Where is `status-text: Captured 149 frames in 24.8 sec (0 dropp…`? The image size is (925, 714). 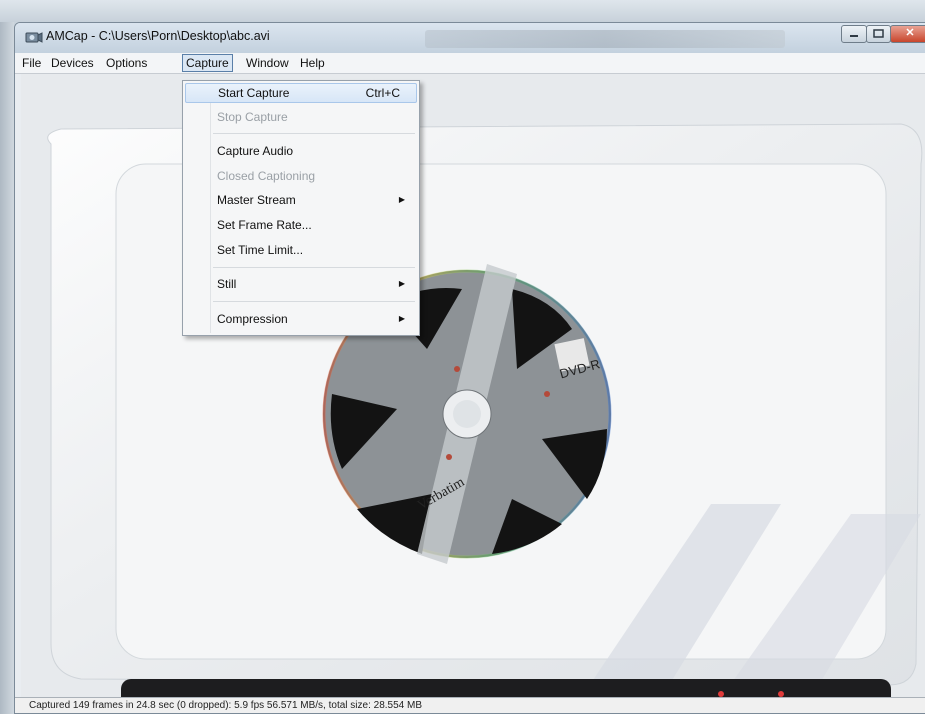
status-text: Captured 149 frames in 24.8 sec (0 dropp… is located at coordinates (225, 705).